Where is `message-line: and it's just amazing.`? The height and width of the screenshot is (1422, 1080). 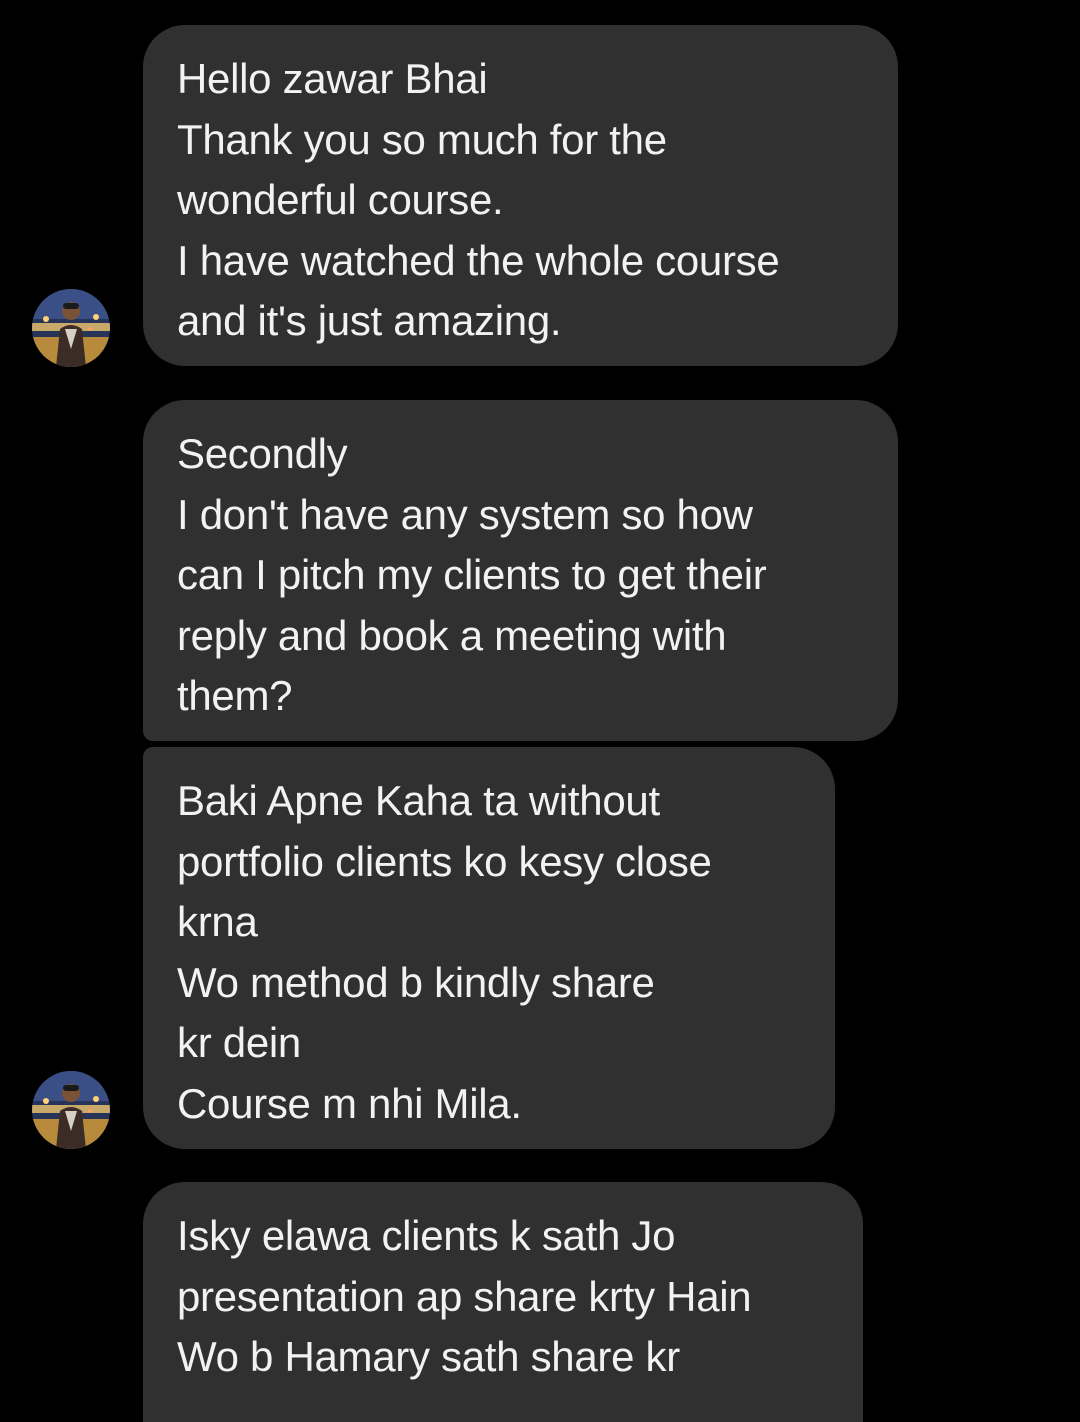 message-line: and it's just amazing. is located at coordinates (369, 320).